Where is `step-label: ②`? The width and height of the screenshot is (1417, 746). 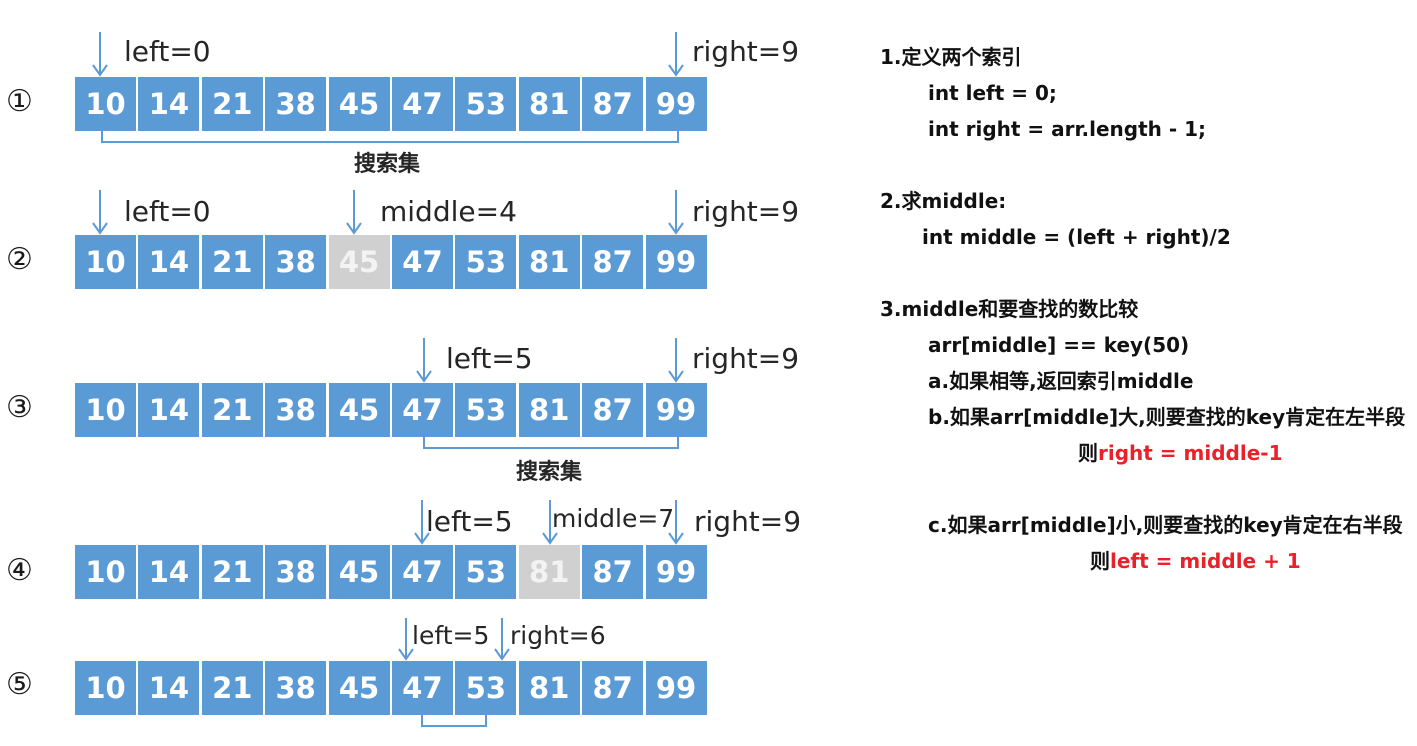
step-label: ② is located at coordinates (19, 259).